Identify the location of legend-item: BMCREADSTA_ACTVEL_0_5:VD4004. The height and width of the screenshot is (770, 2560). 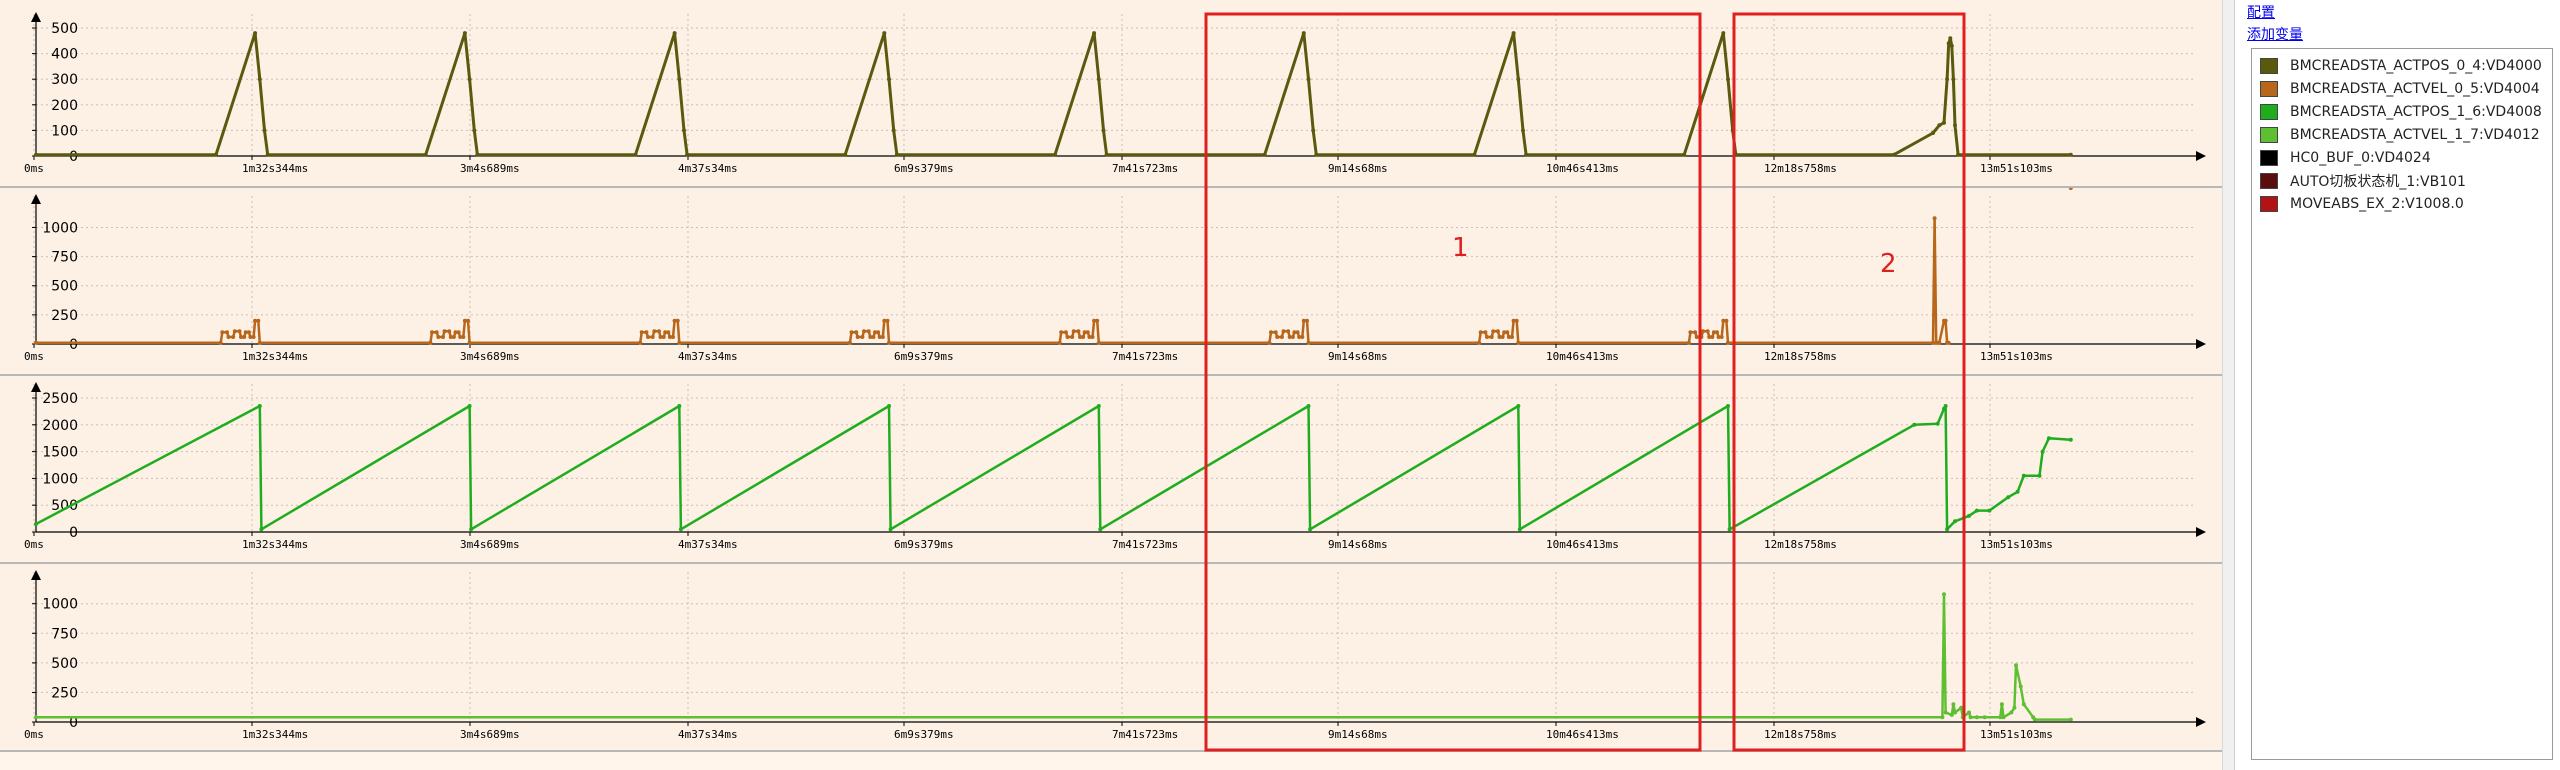
(2400, 89).